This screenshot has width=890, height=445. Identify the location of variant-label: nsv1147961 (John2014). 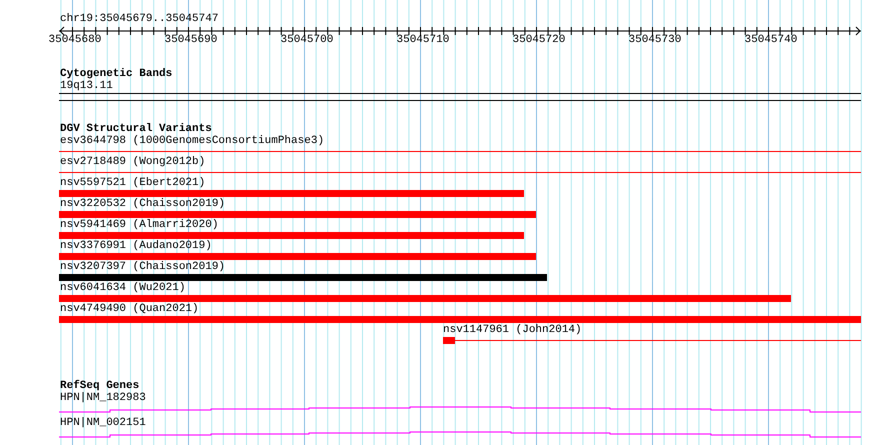
(513, 330).